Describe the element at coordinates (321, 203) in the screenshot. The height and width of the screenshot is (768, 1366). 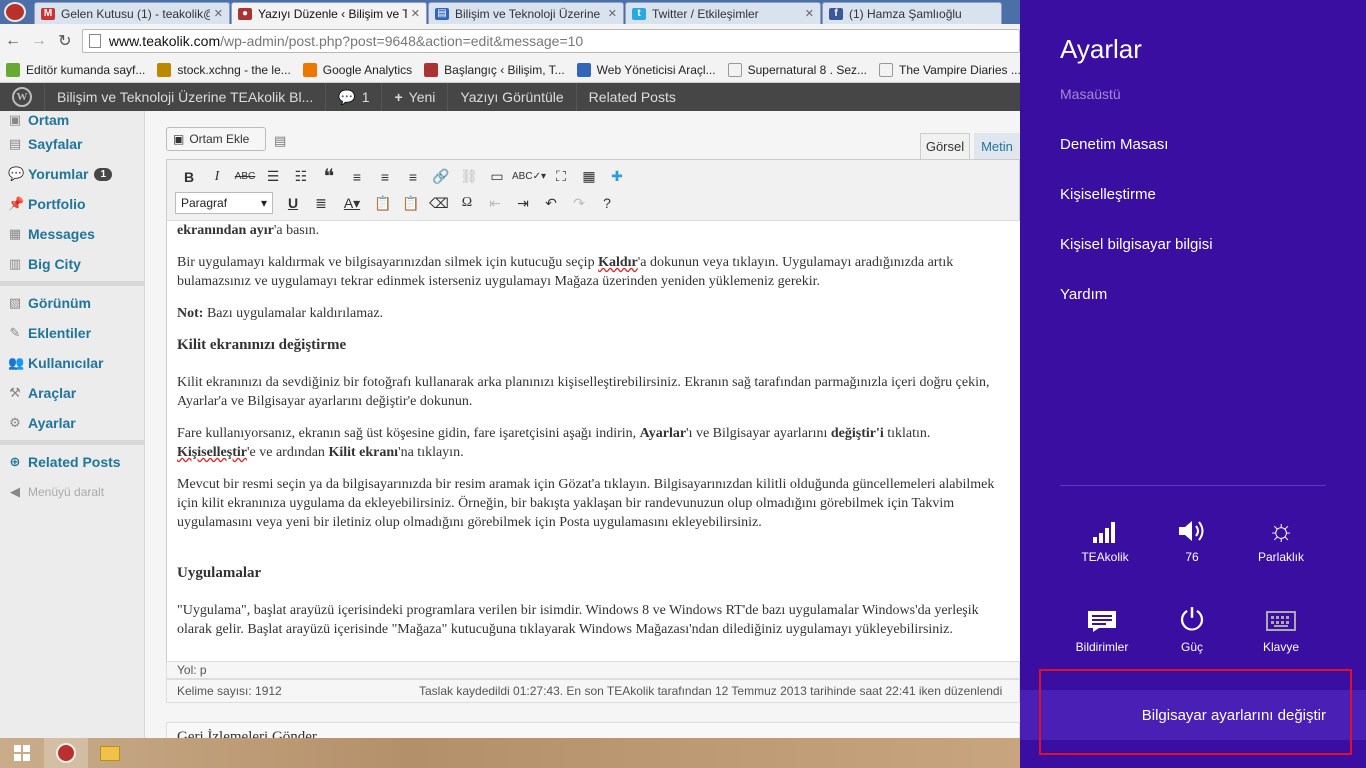
I see `justify-icon: ≣` at that location.